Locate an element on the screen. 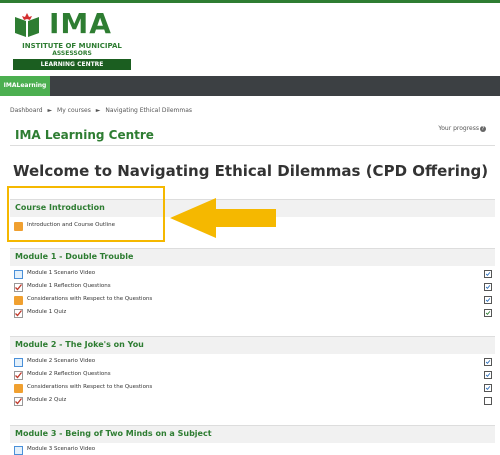 This screenshot has width=500, height=455. progress-indicator: Your progress? is located at coordinates (462, 128).